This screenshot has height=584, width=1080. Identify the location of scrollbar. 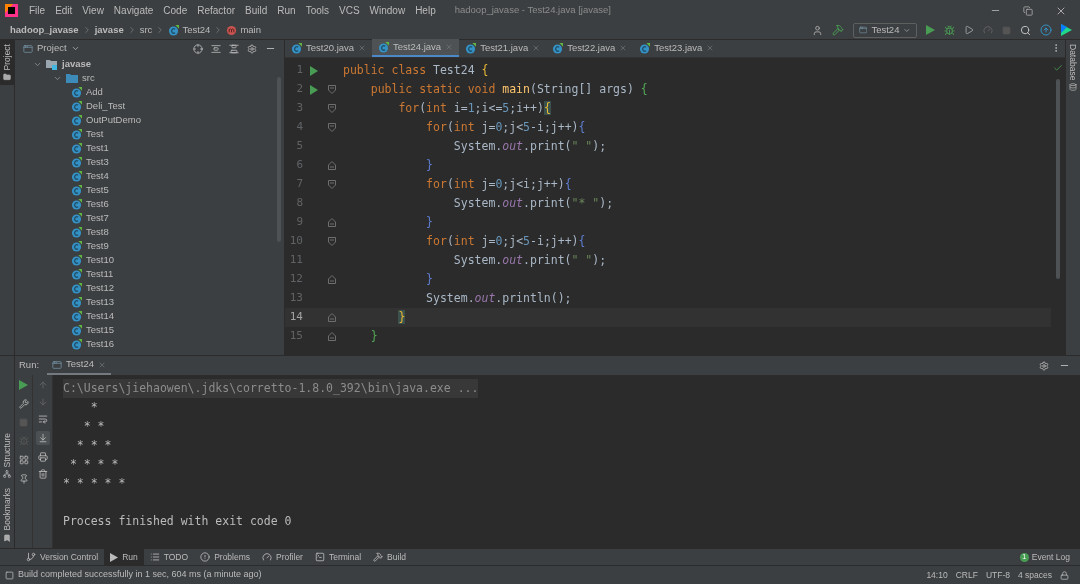
(1058, 179).